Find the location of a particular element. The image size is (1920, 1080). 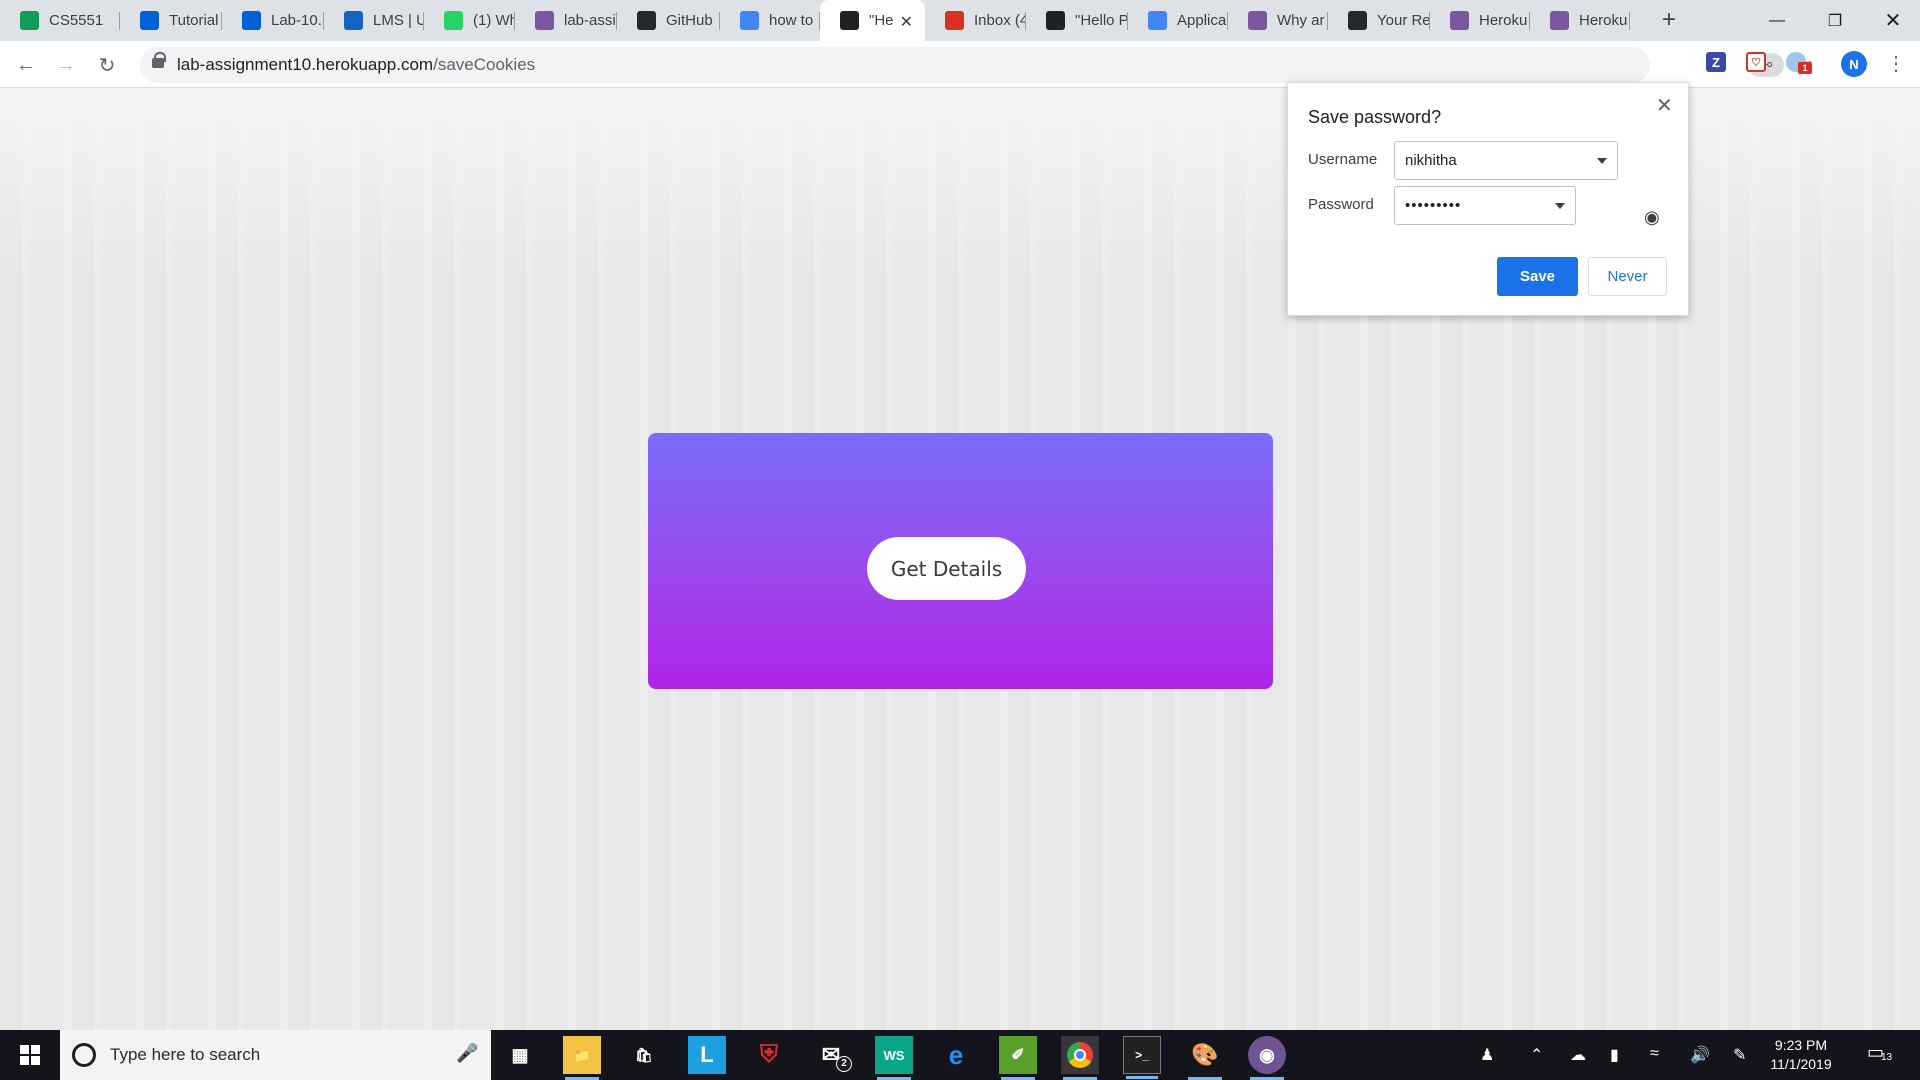

search-placeholder: Type here to search is located at coordinates (185, 1054).